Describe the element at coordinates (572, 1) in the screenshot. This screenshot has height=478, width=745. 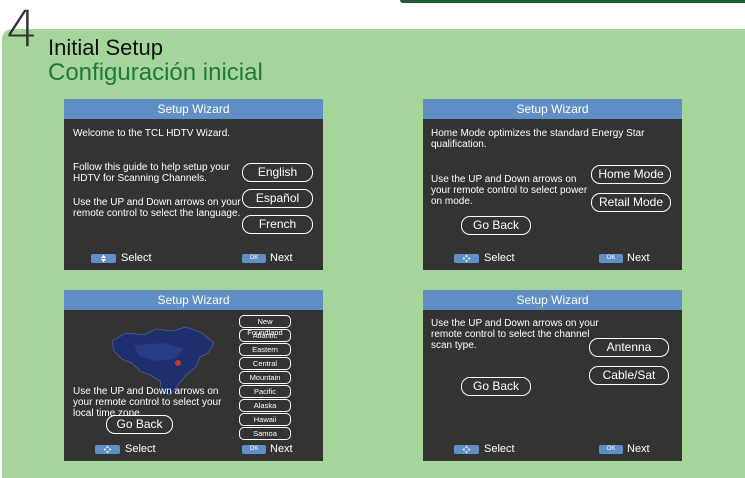
I see `top-accent-bar` at that location.